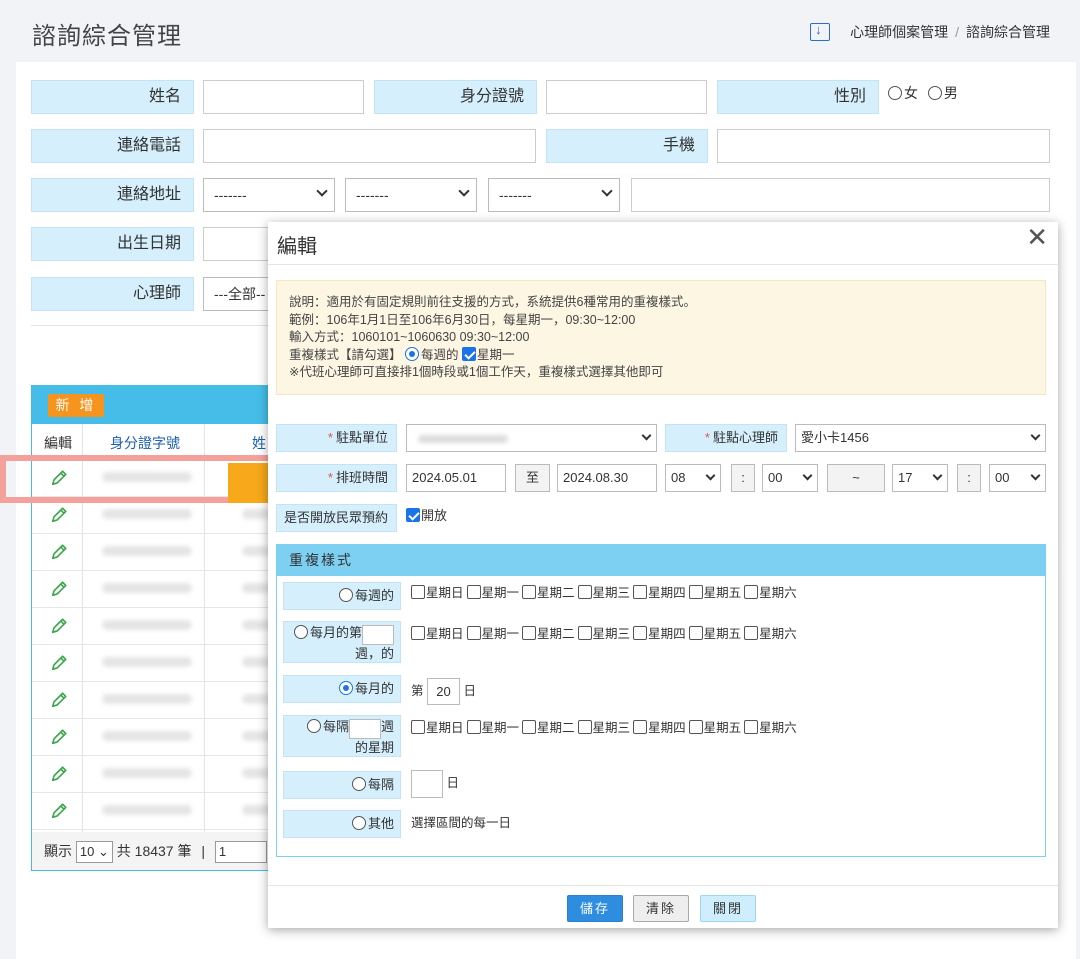 The image size is (1080, 959). I want to click on gender-male-radio, so click(934, 93).